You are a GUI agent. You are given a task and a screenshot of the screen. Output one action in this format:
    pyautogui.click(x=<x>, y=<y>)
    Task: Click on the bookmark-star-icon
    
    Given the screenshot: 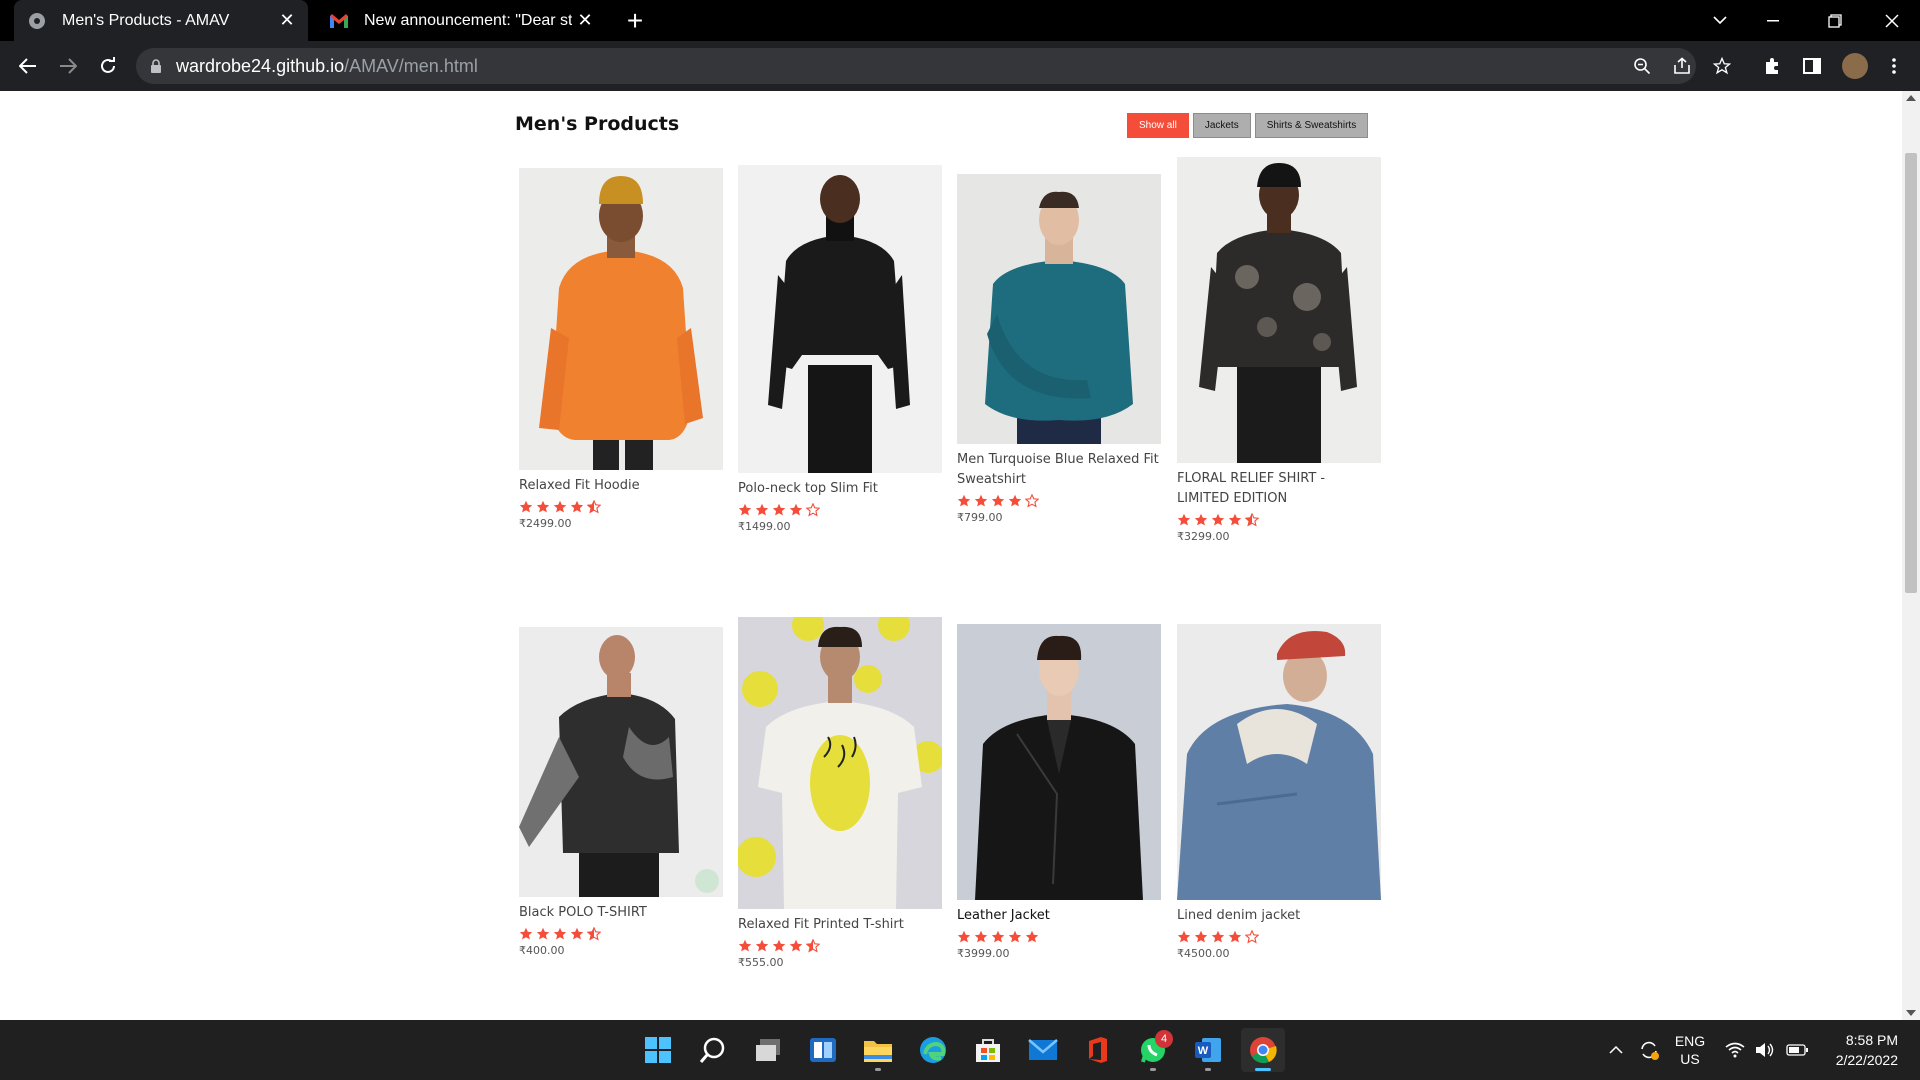 What is the action you would take?
    pyautogui.click(x=1722, y=66)
    